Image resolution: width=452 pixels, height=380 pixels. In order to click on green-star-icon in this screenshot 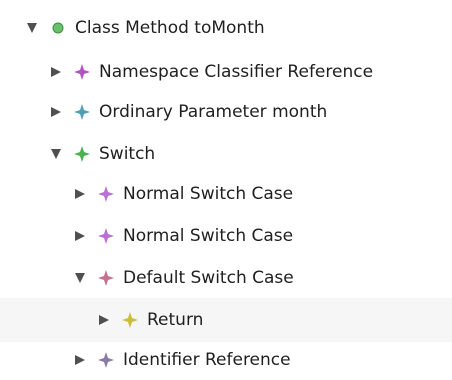, I will do `click(82, 154)`.